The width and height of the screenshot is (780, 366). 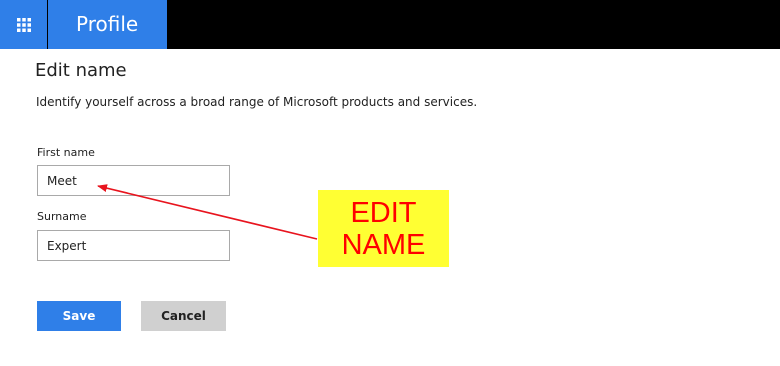 I want to click on first-name-label: First name, so click(x=66, y=152).